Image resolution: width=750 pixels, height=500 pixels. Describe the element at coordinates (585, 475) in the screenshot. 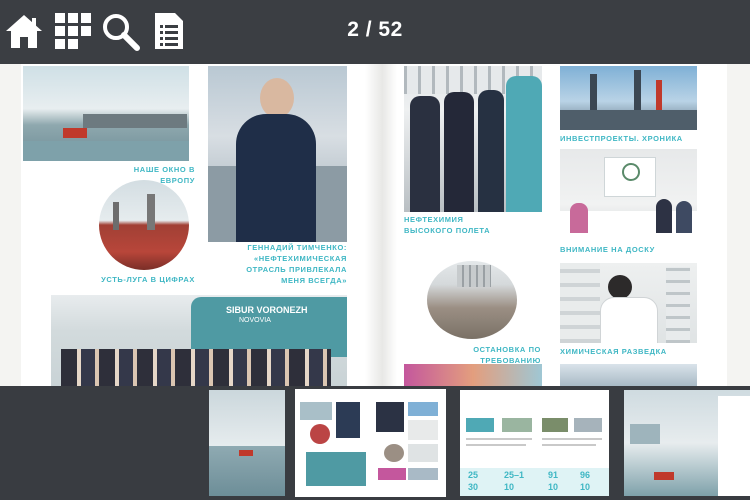

I see `thumb-number-7: 96` at that location.